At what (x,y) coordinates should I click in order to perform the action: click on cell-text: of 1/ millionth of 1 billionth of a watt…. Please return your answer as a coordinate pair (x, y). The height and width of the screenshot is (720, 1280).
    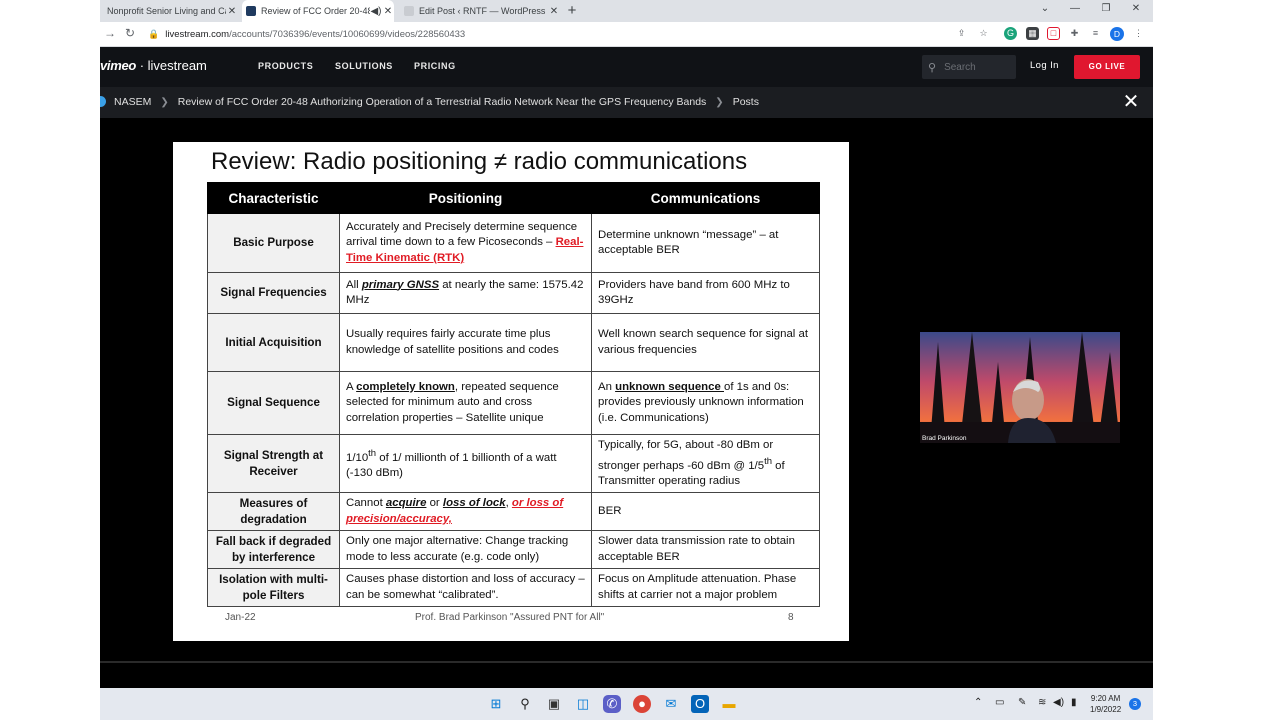
    Looking at the image, I should click on (451, 465).